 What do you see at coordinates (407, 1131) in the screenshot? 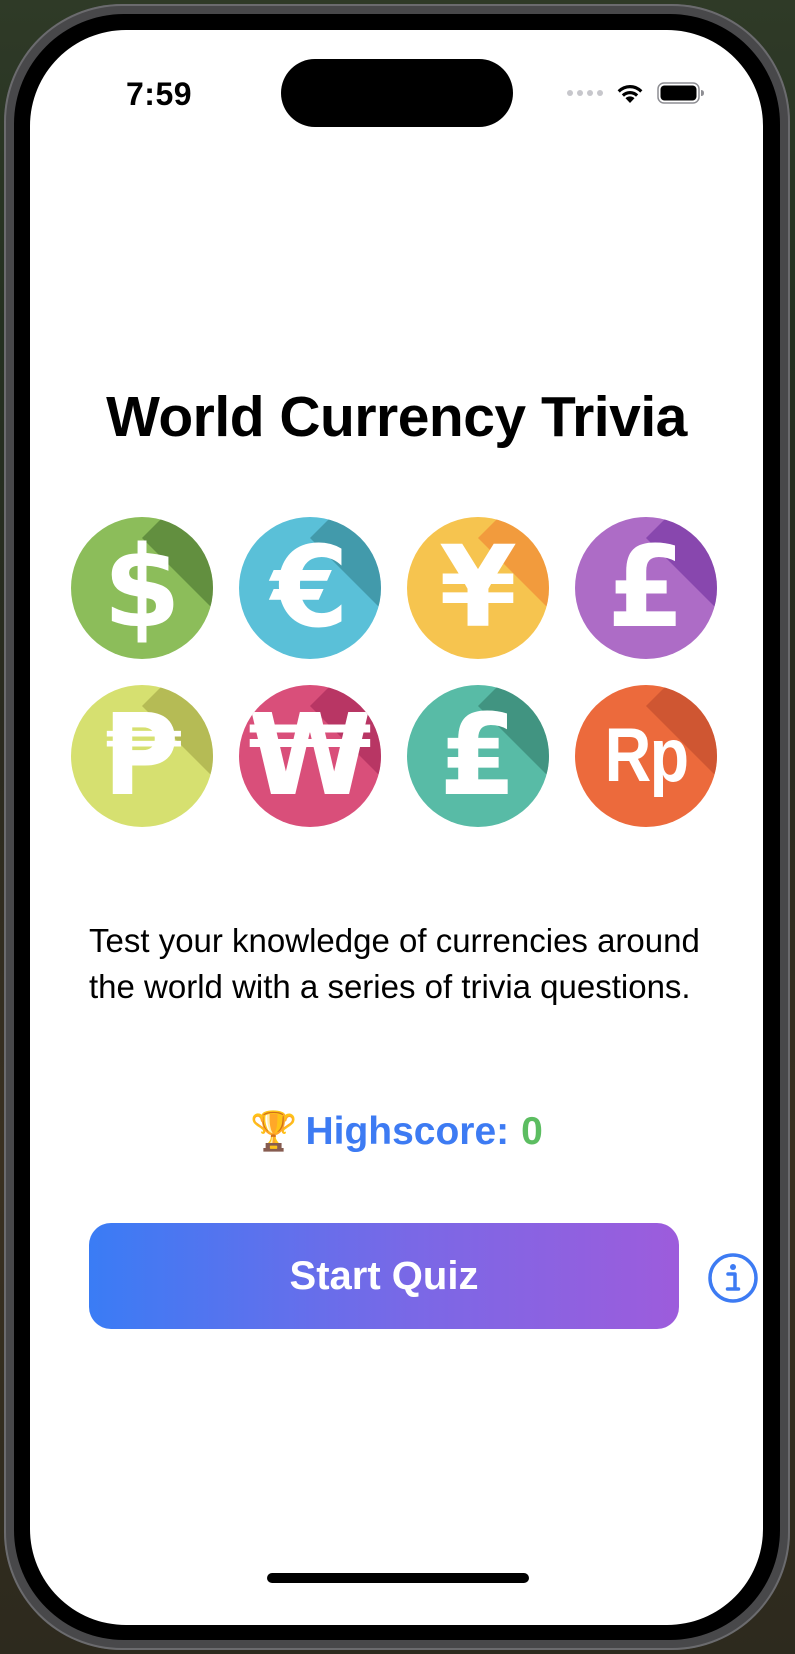
I see `highscore-label: Highscore:` at bounding box center [407, 1131].